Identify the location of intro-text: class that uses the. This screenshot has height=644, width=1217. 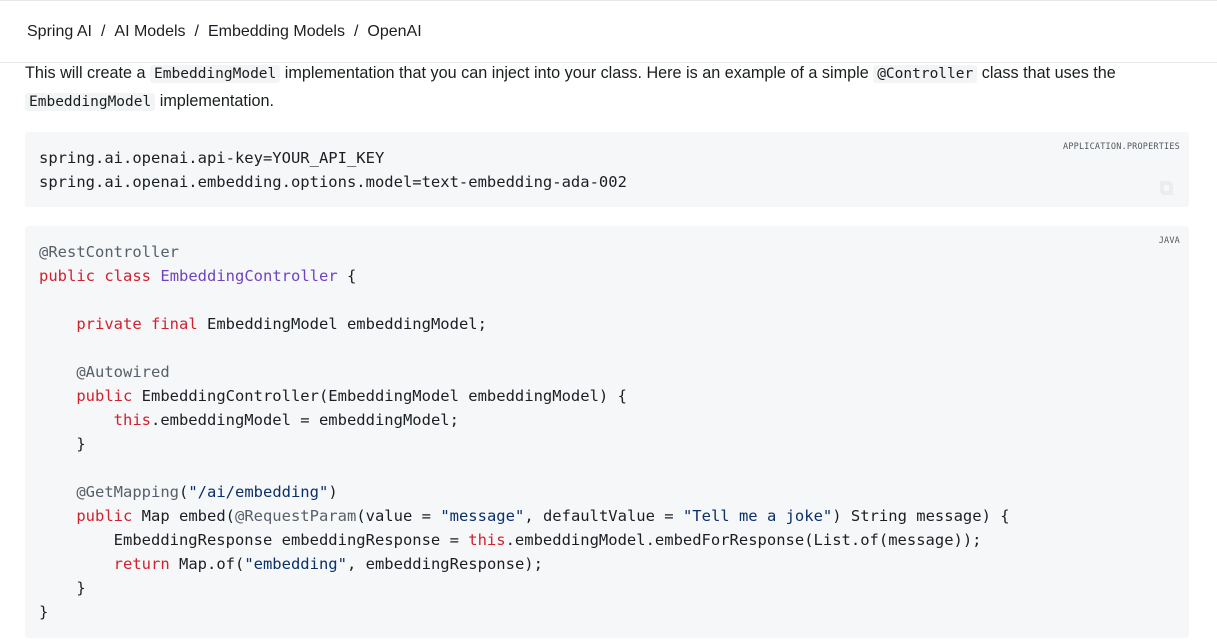
(1046, 73).